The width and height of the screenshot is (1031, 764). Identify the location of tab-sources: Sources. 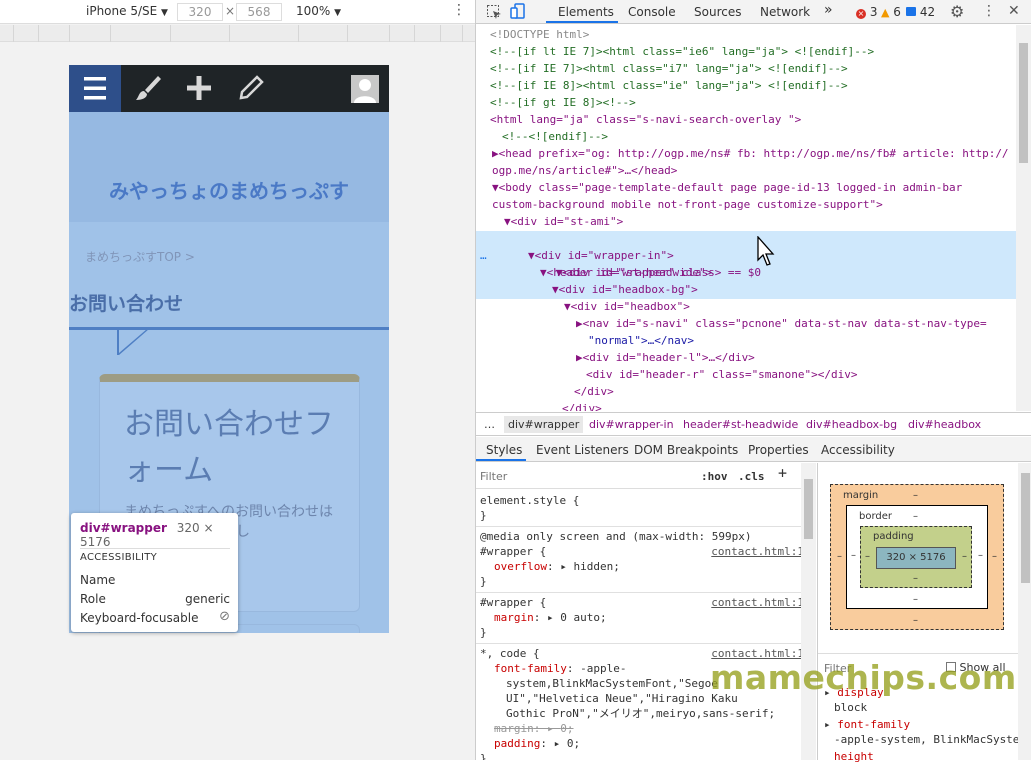
(717, 12).